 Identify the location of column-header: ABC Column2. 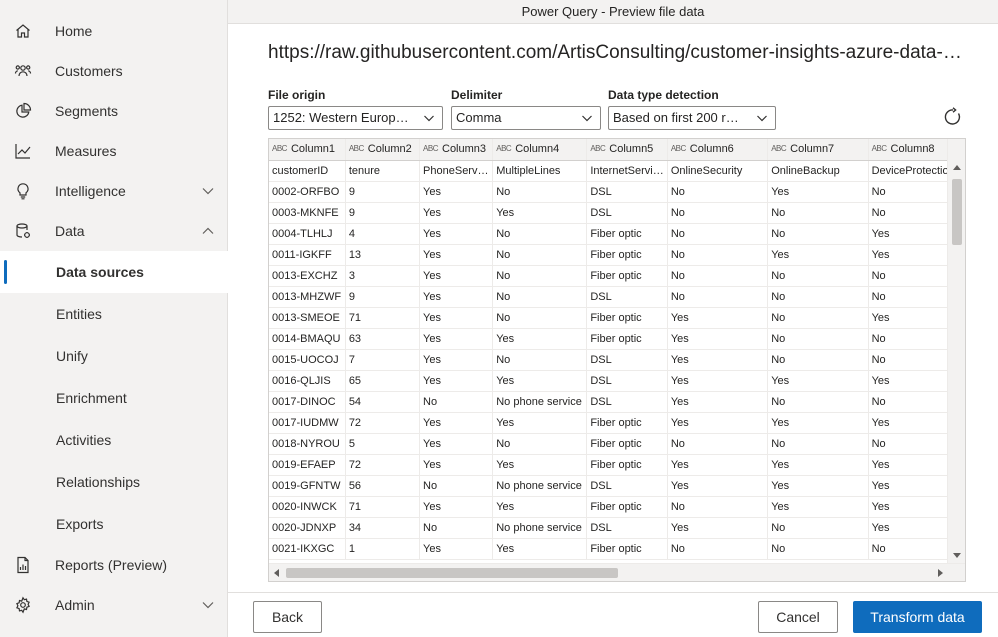
(383, 150).